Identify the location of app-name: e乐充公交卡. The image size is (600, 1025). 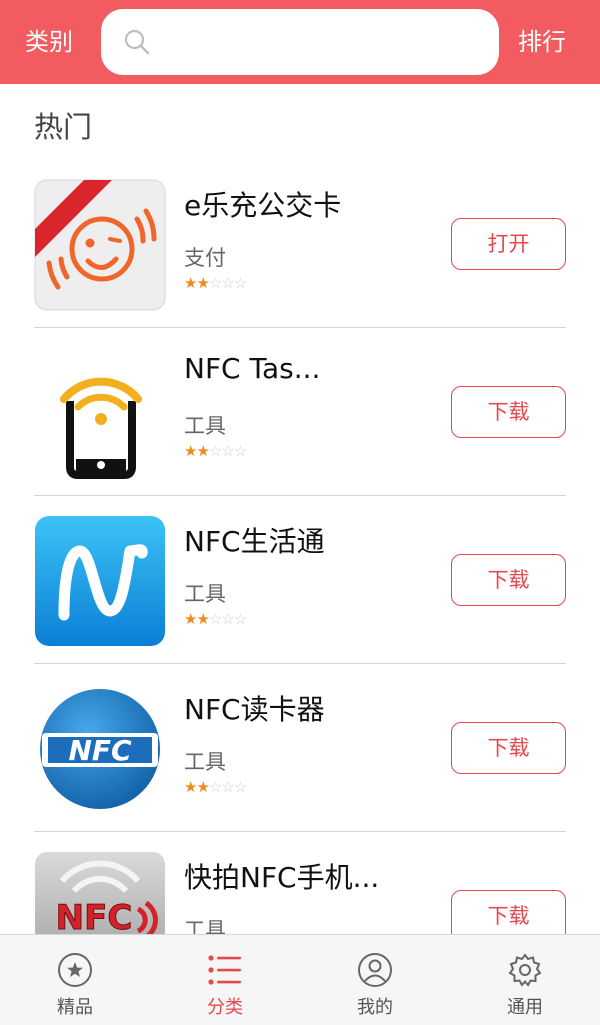
(263, 205).